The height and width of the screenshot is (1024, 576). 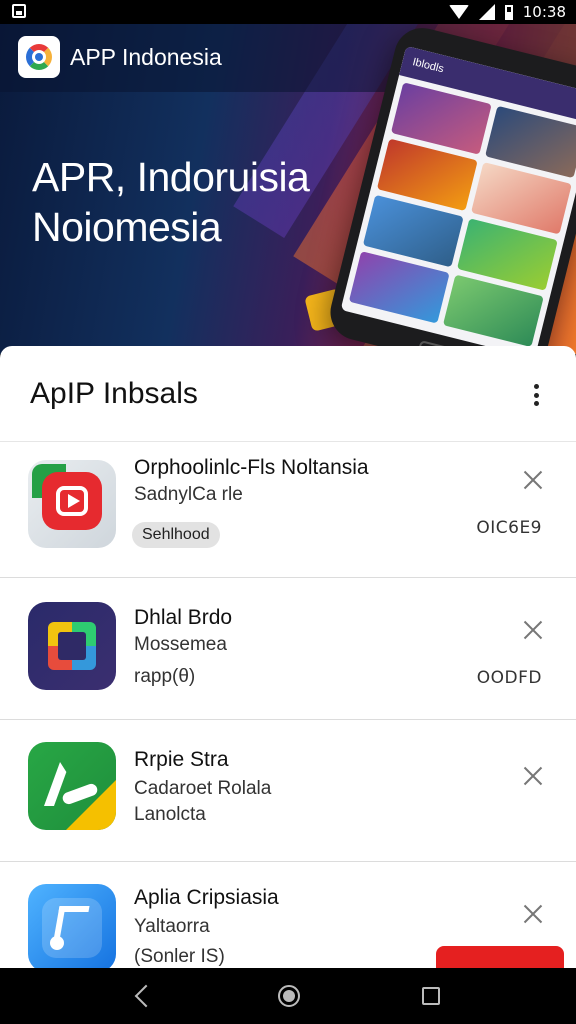 What do you see at coordinates (171, 177) in the screenshot?
I see `hero-title-line1: APR, Indoruisia` at bounding box center [171, 177].